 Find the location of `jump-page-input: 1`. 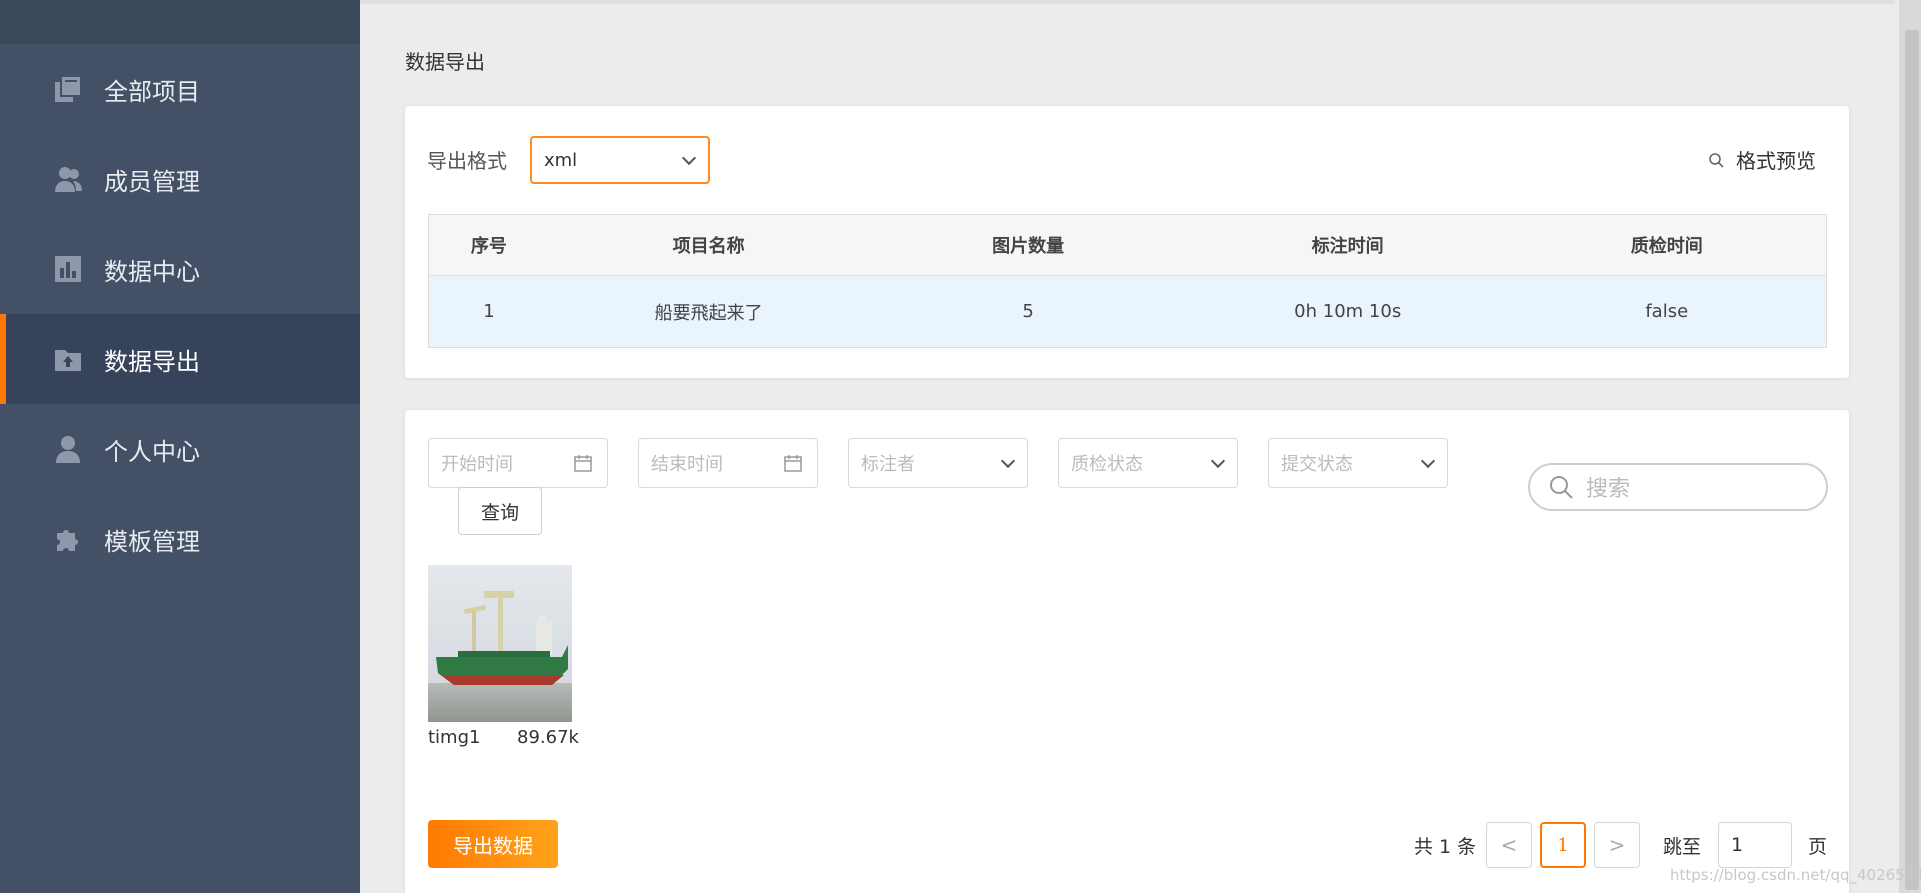

jump-page-input: 1 is located at coordinates (1755, 845).